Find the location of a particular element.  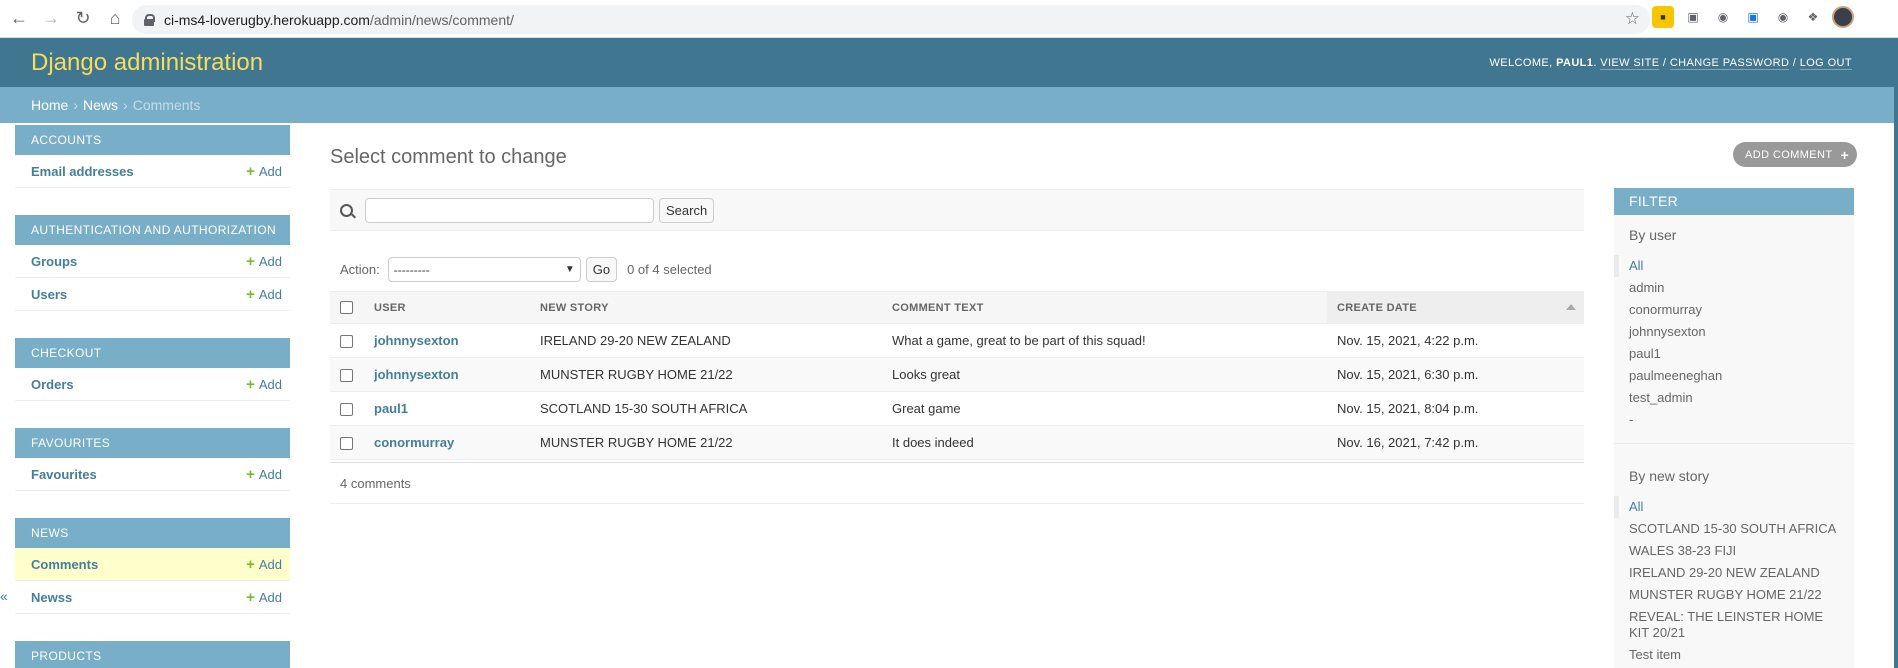

back-arrow-icon: ← is located at coordinates (19, 19).